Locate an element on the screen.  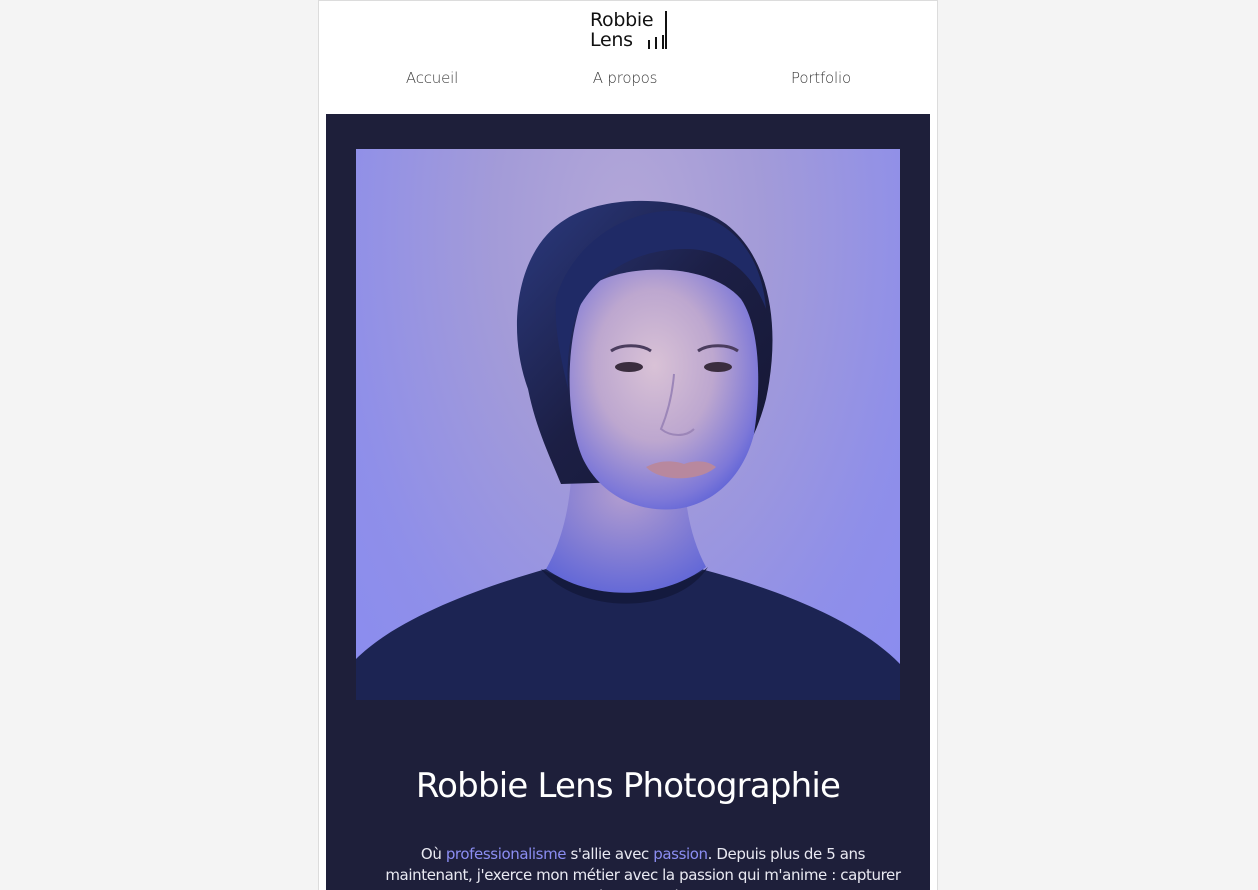
intro-text-part: s'allie avec is located at coordinates (610, 854).